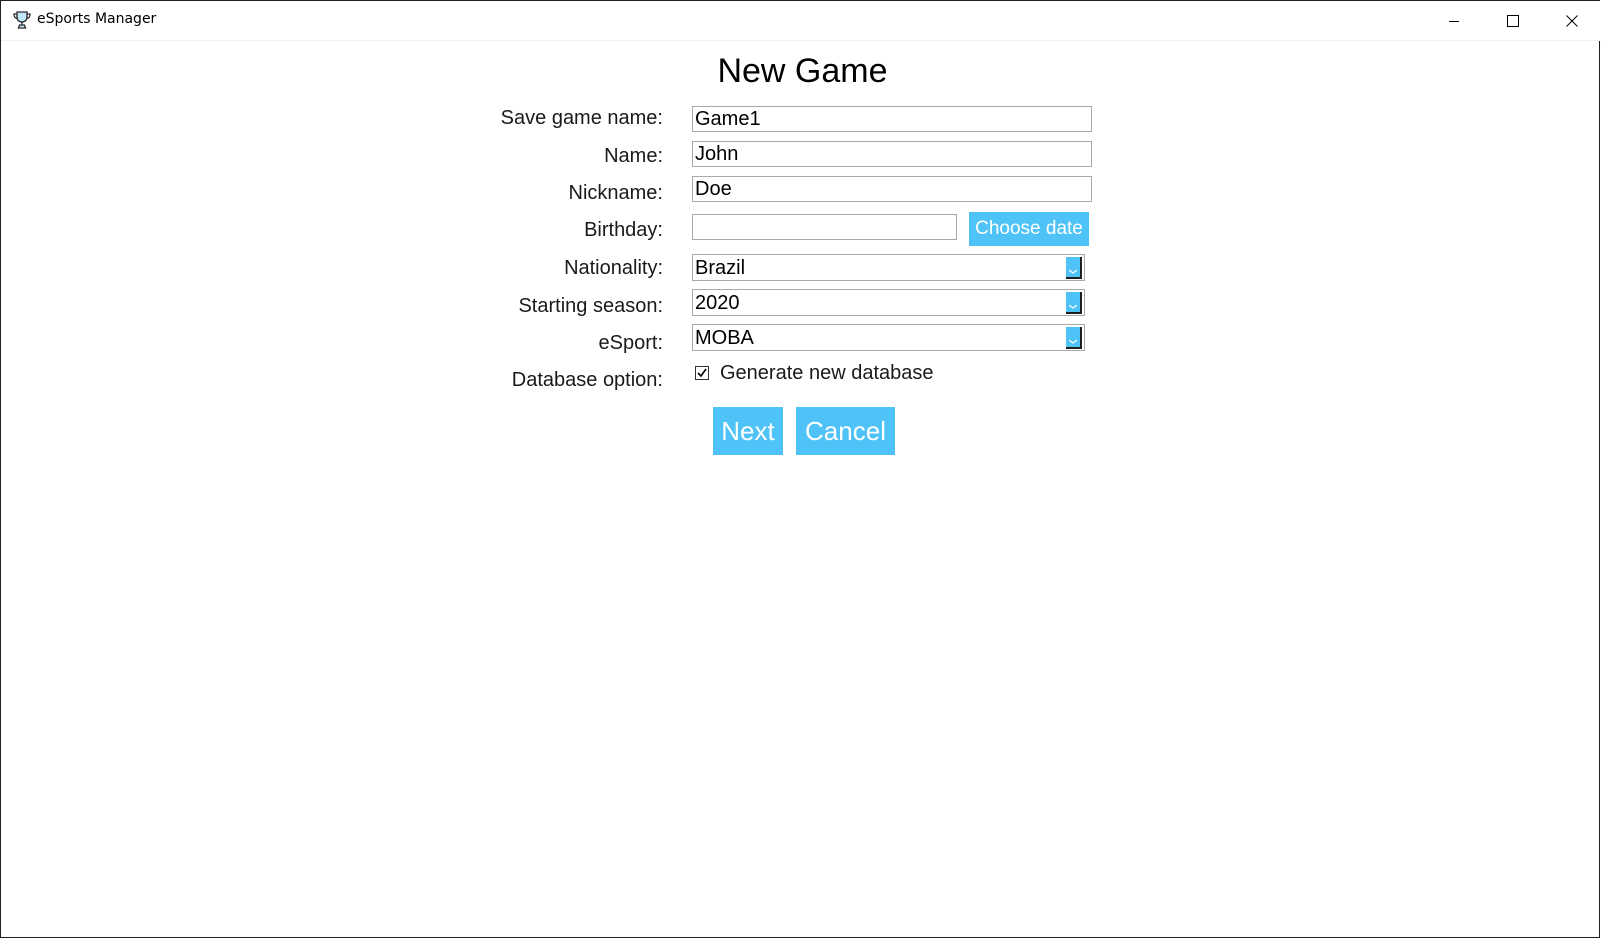 The width and height of the screenshot is (1602, 940). Describe the element at coordinates (630, 343) in the screenshot. I see `esport-label: eSport:` at that location.